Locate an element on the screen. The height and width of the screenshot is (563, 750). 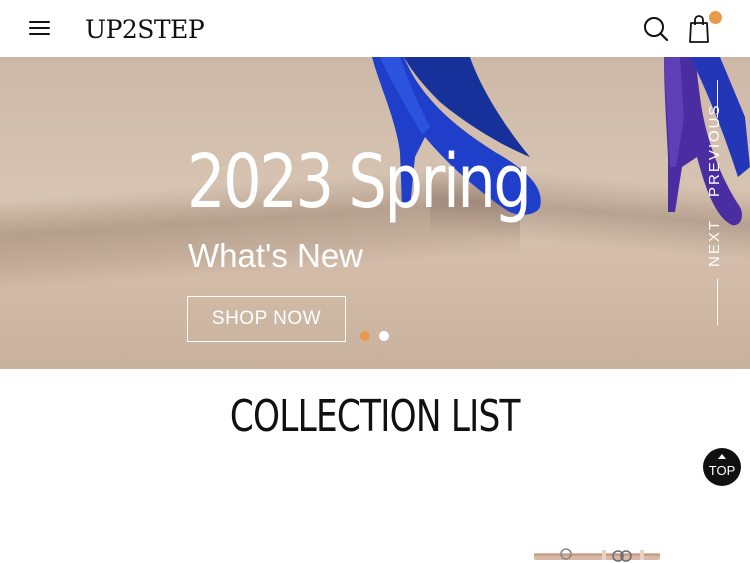
slide-nav: PREVIOUS NEXT is located at coordinates (725, 213).